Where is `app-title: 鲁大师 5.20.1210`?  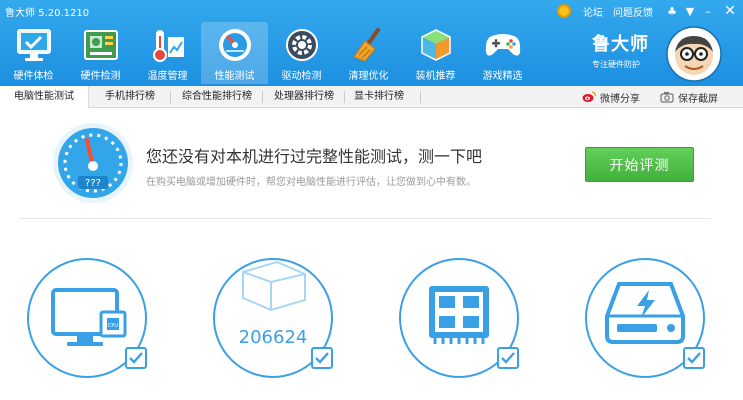
app-title: 鲁大师 5.20.1210 is located at coordinates (47, 13).